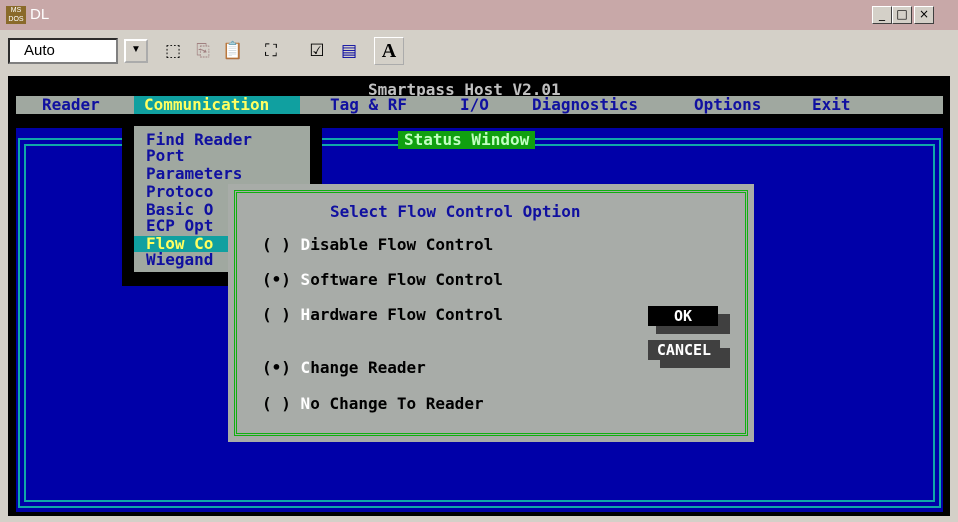 Image resolution: width=958 pixels, height=522 pixels. Describe the element at coordinates (203, 51) in the screenshot. I see `copy-icon: ⎘` at that location.